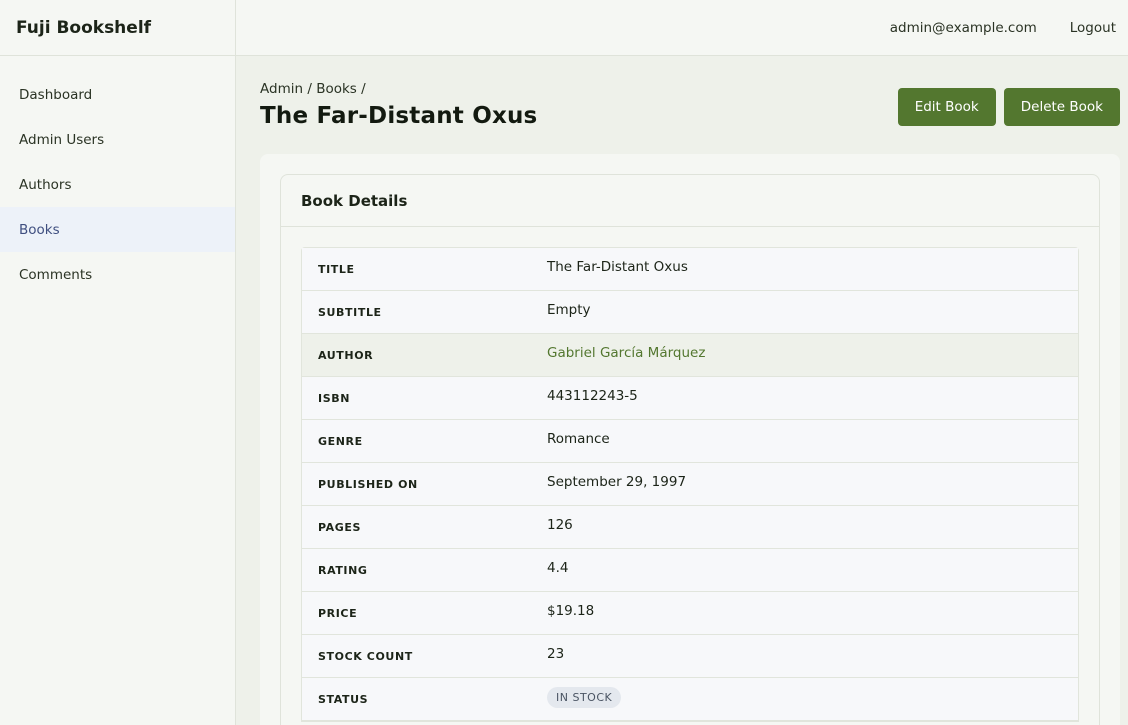  Describe the element at coordinates (117, 94) in the screenshot. I see `sidebar-item-dashboard: Dashboard` at that location.